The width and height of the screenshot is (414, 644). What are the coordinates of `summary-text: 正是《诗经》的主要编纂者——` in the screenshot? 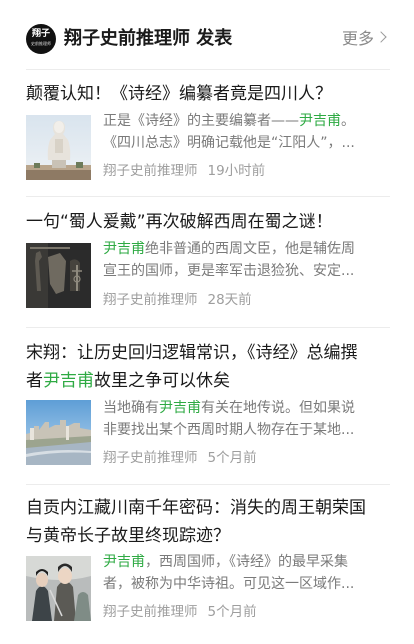 It's located at (201, 121).